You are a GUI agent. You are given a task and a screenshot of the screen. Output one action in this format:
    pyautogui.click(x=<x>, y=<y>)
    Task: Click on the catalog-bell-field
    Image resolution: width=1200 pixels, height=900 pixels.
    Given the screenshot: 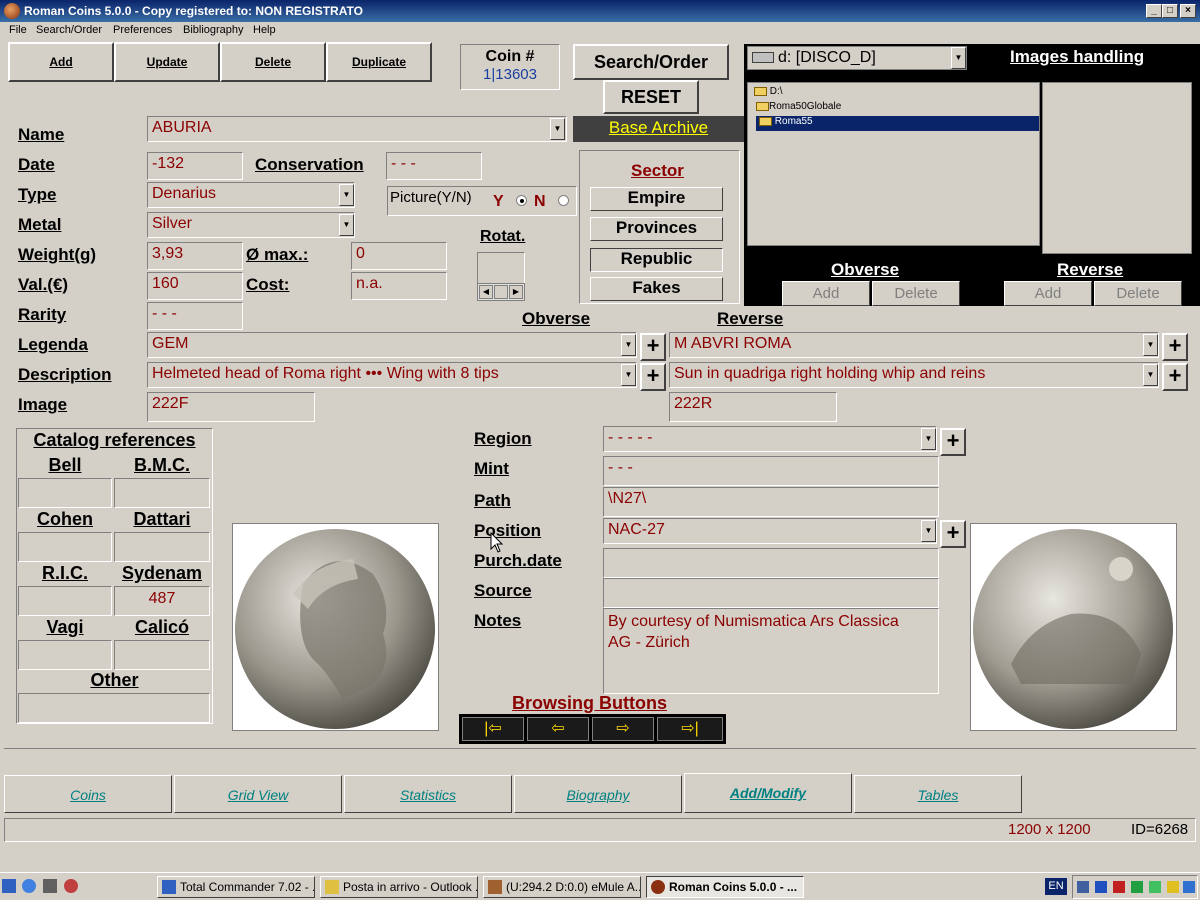 What is the action you would take?
    pyautogui.click(x=65, y=493)
    